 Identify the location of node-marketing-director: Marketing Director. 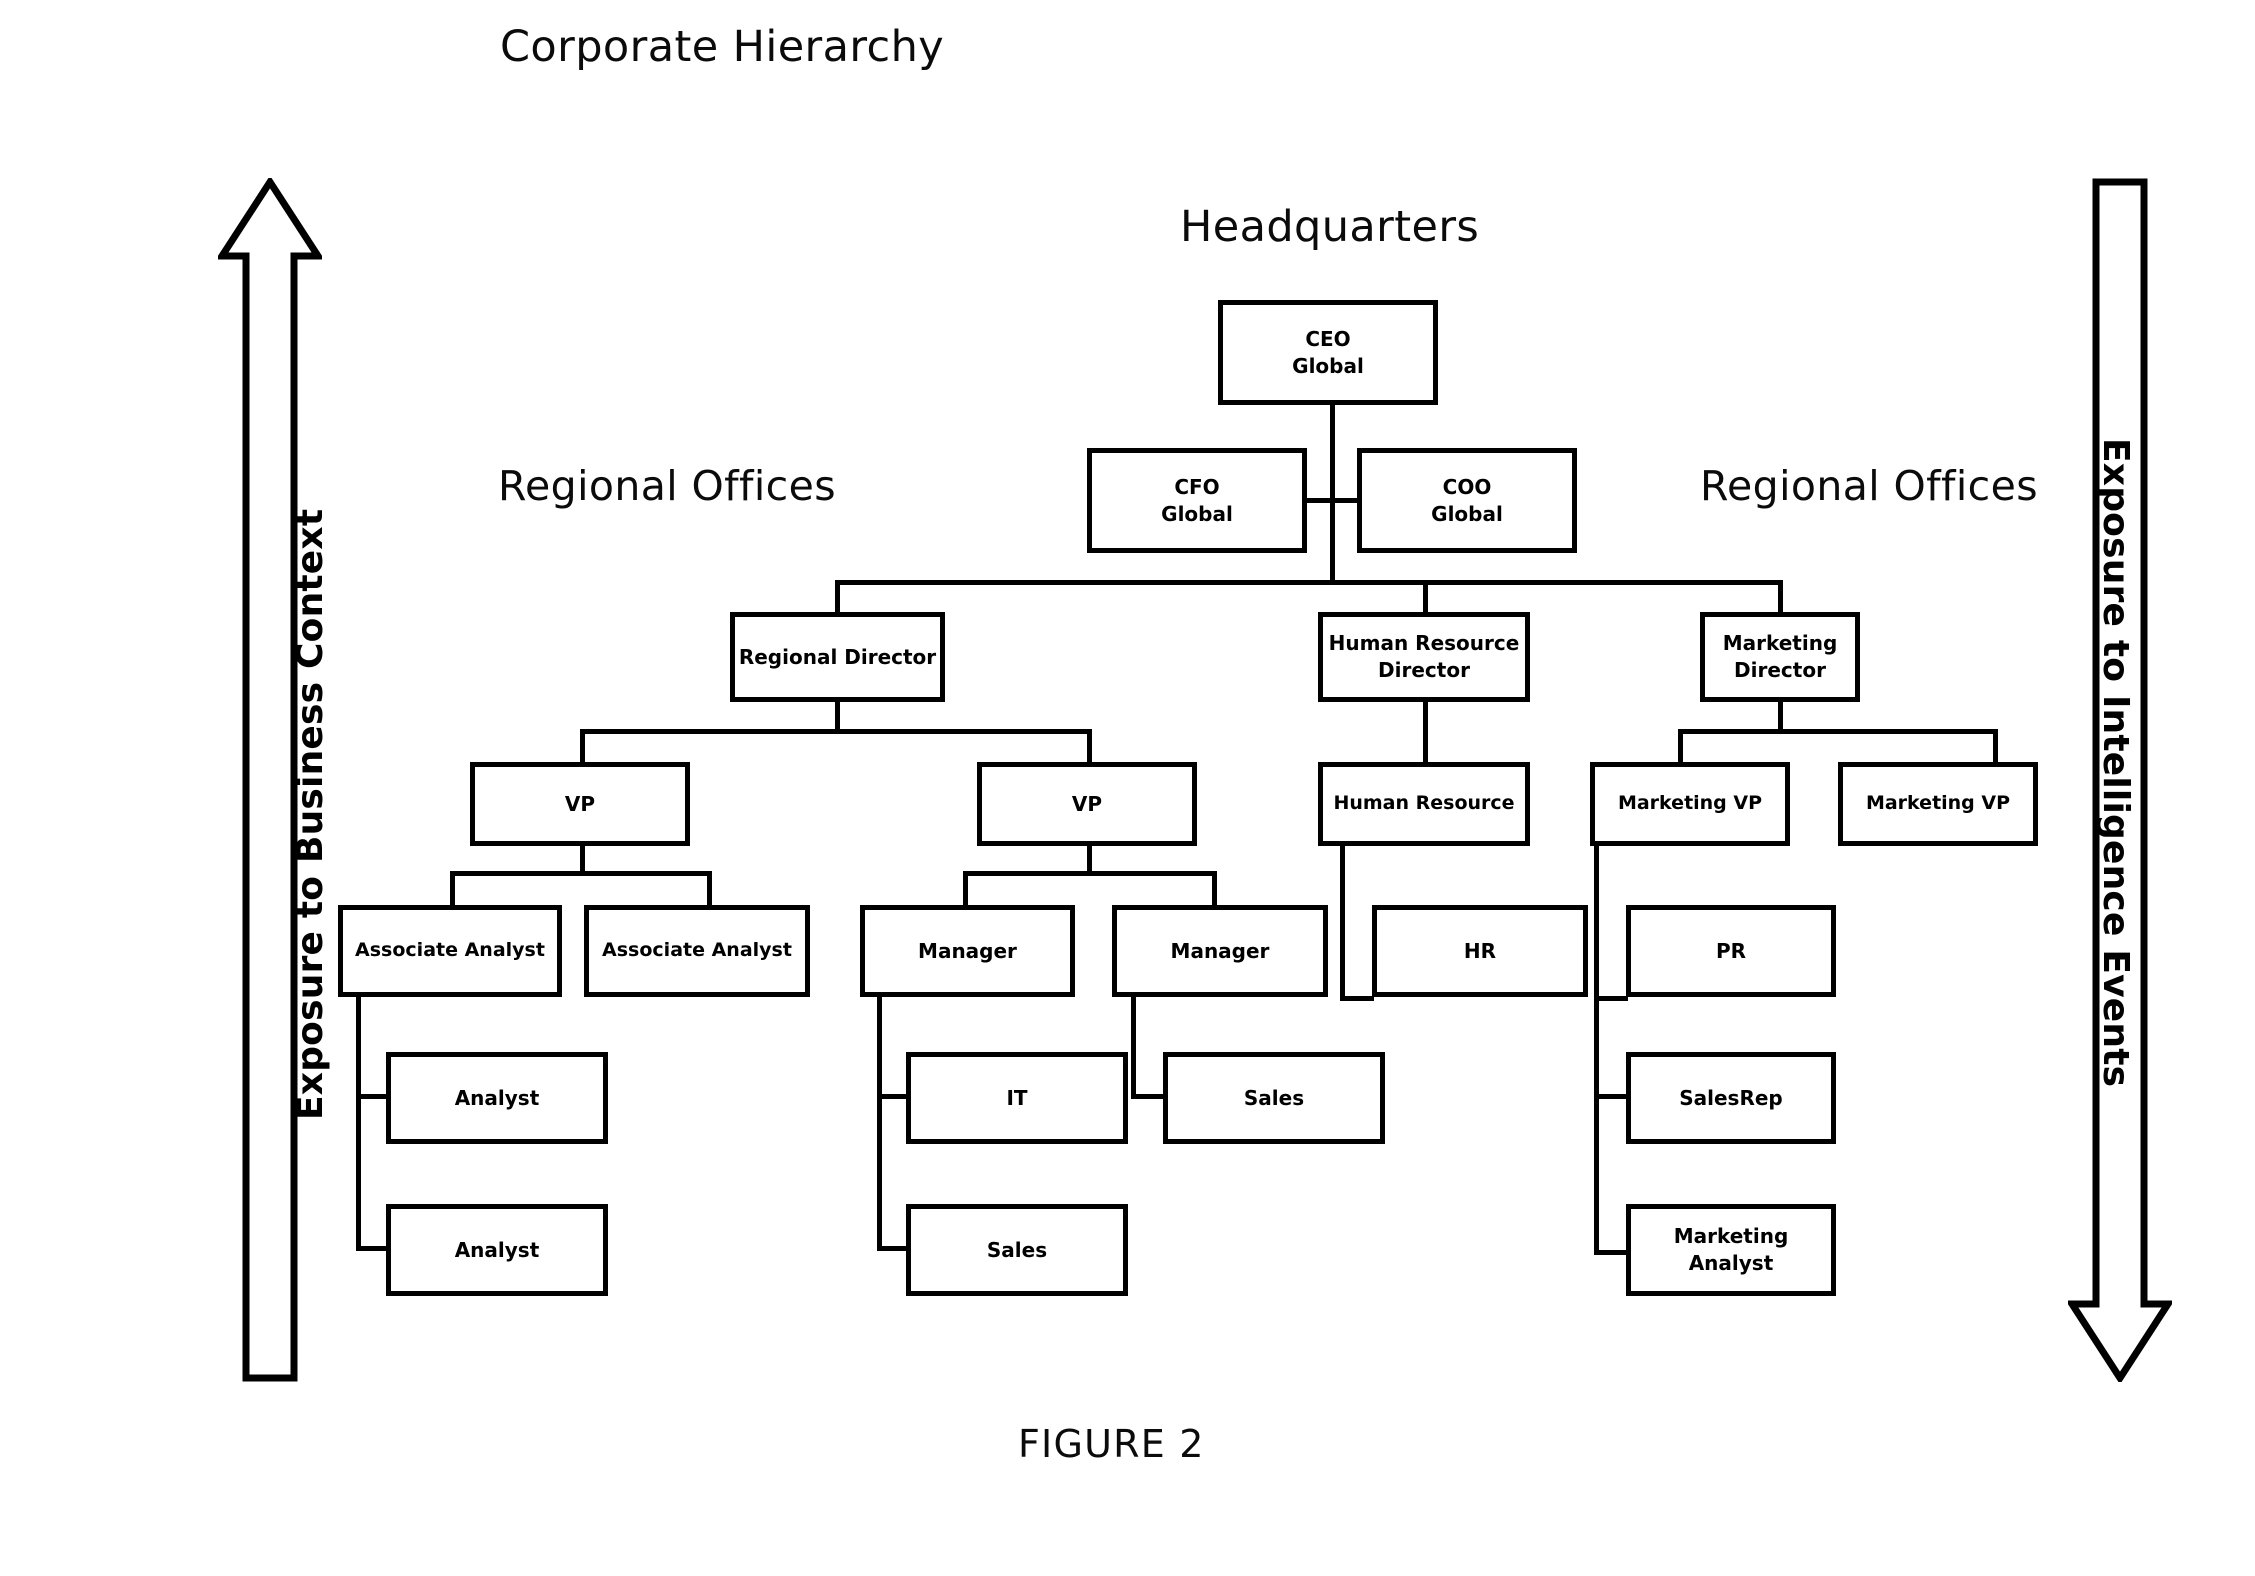
(1780, 657).